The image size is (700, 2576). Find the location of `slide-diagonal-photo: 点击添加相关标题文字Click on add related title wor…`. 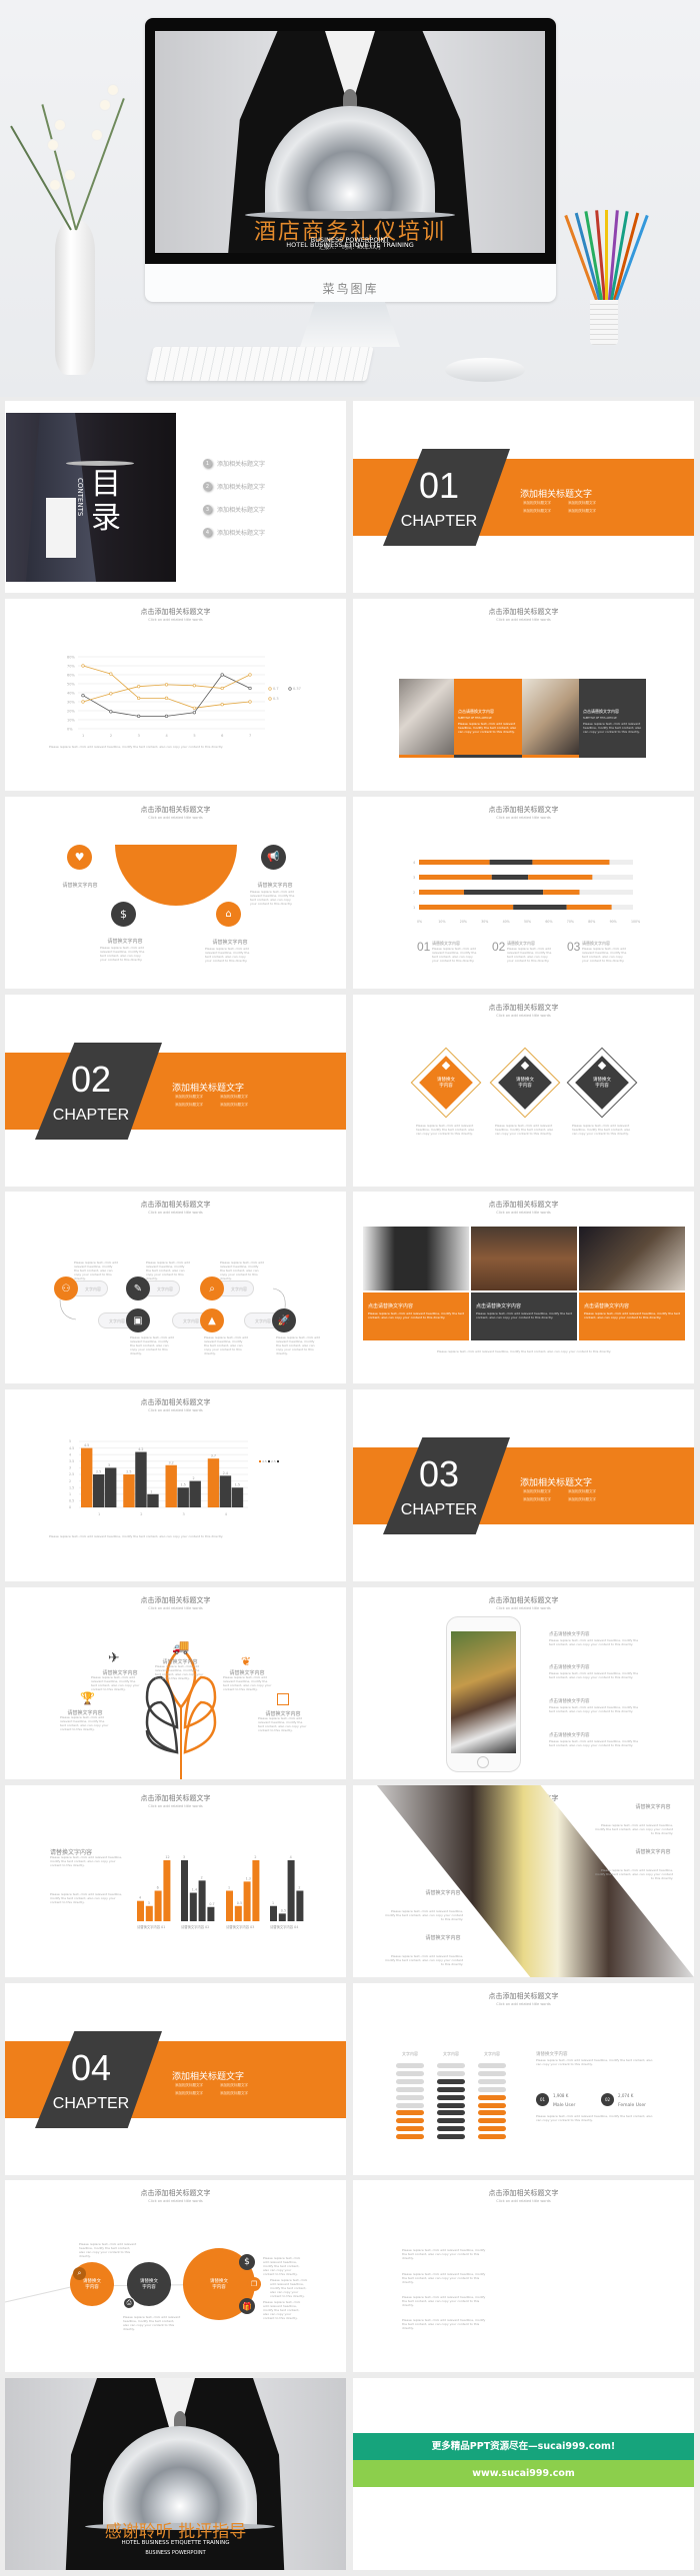

slide-diagonal-photo: 点击添加相关标题文字Click on add related title wor… is located at coordinates (523, 1881).